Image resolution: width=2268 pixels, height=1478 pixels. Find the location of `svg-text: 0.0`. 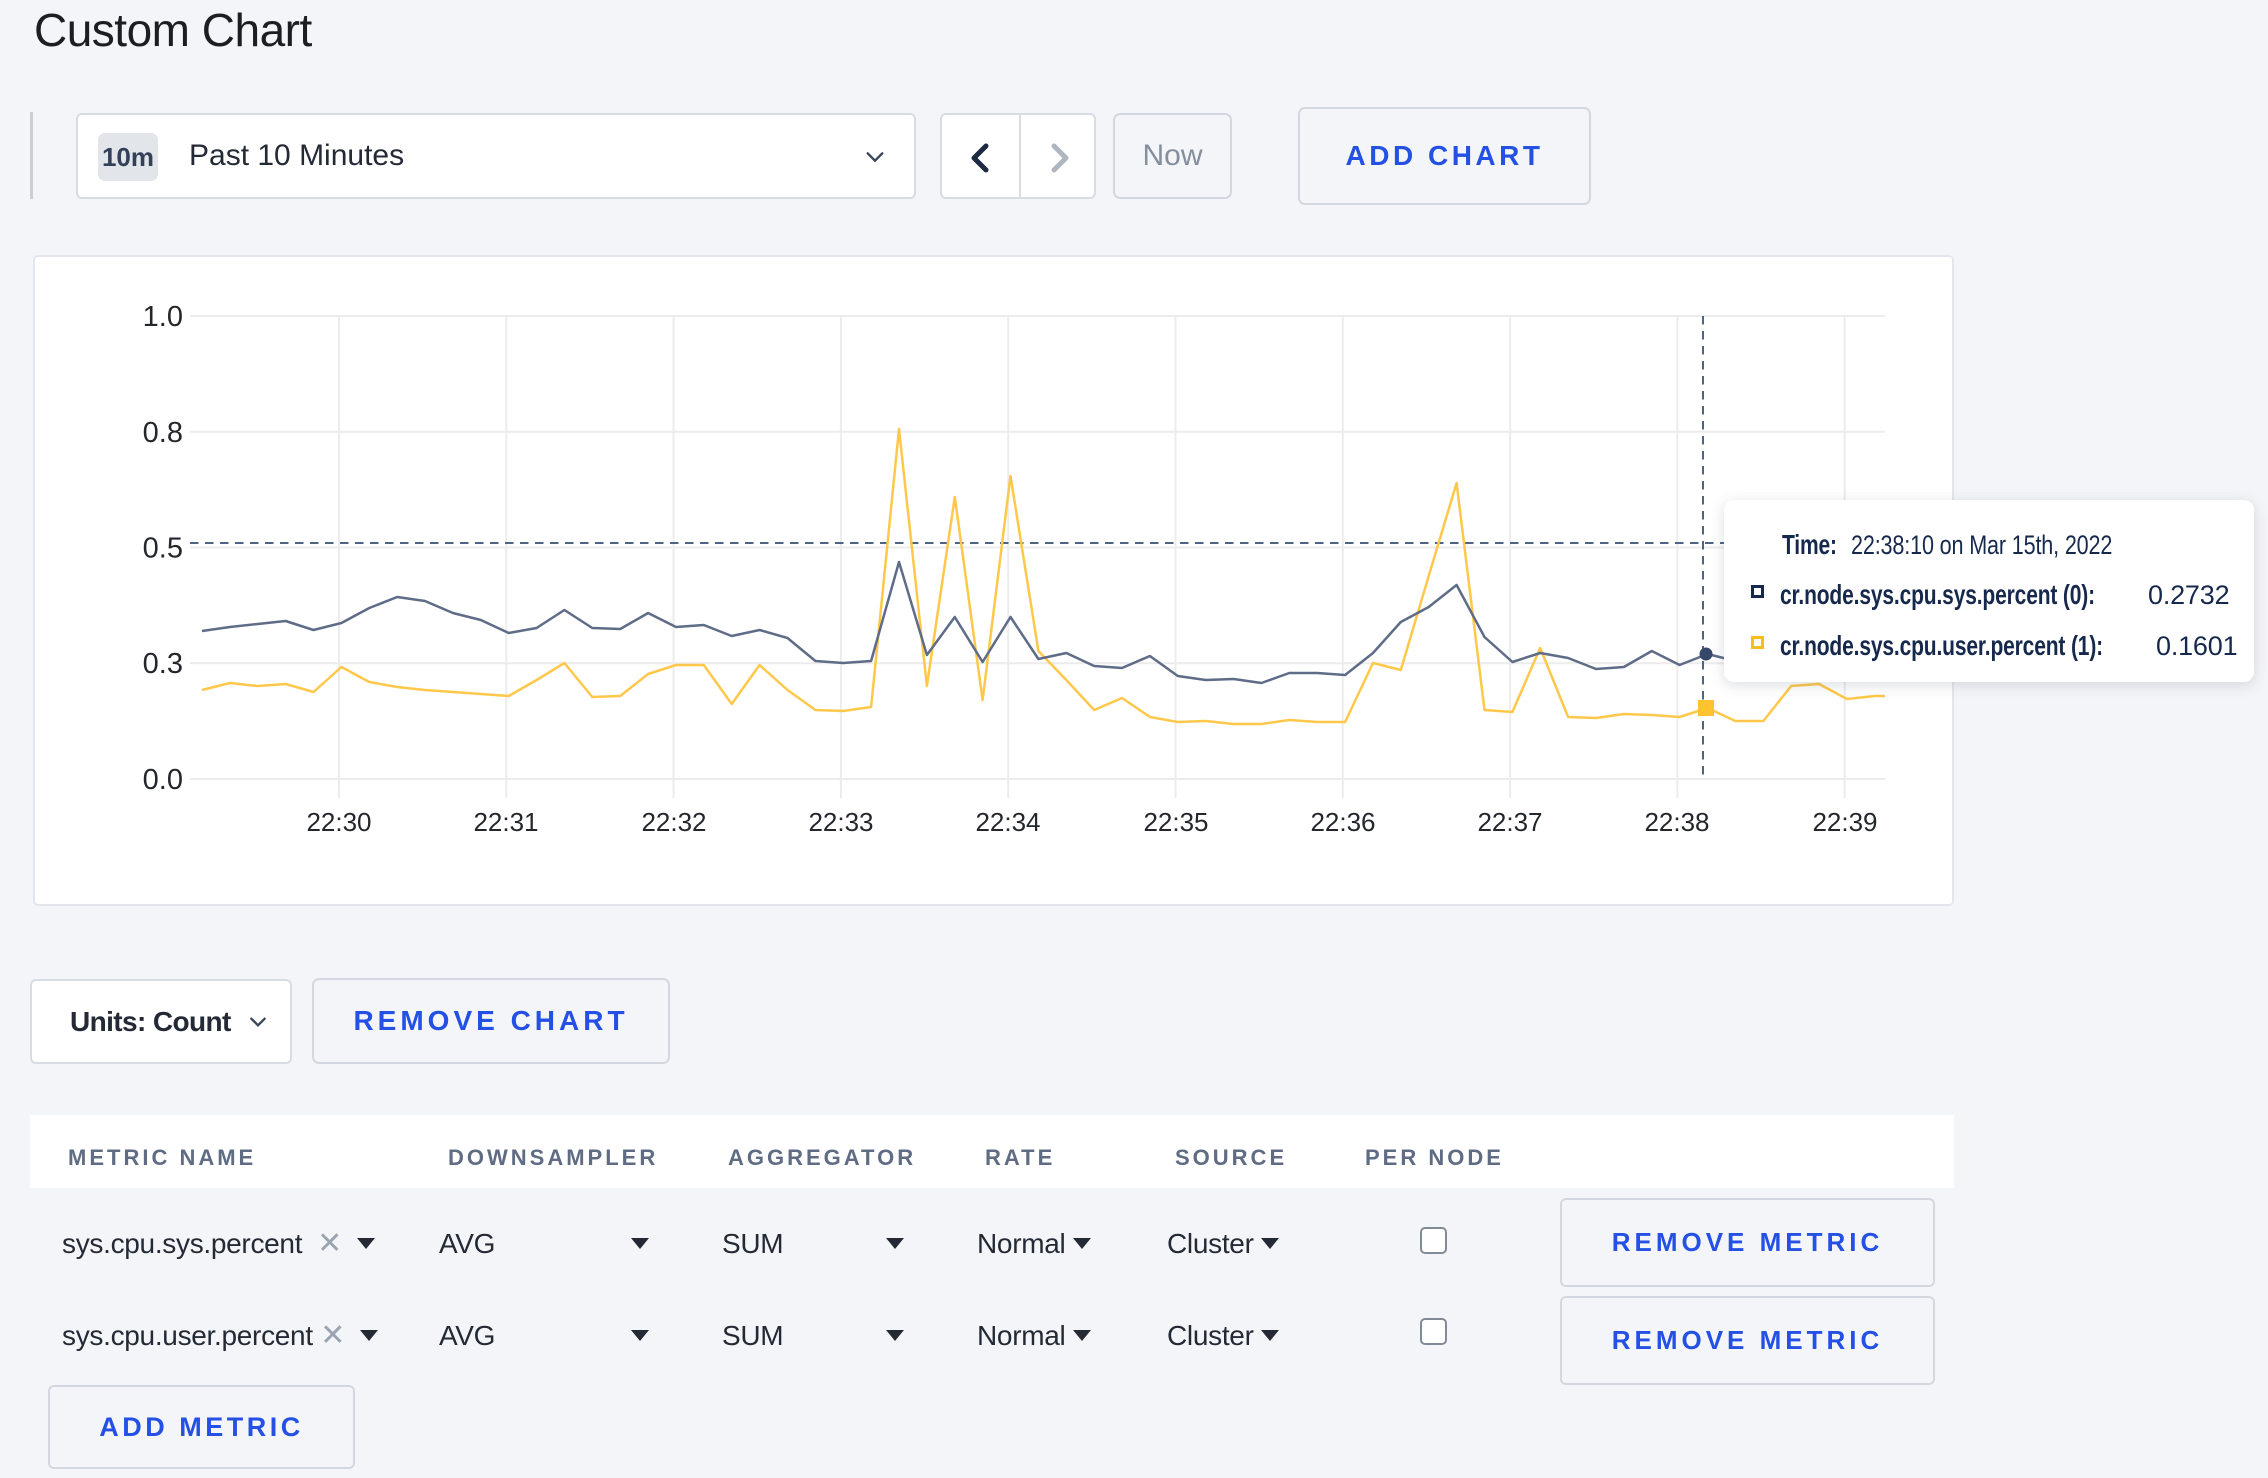

svg-text: 0.0 is located at coordinates (163, 780).